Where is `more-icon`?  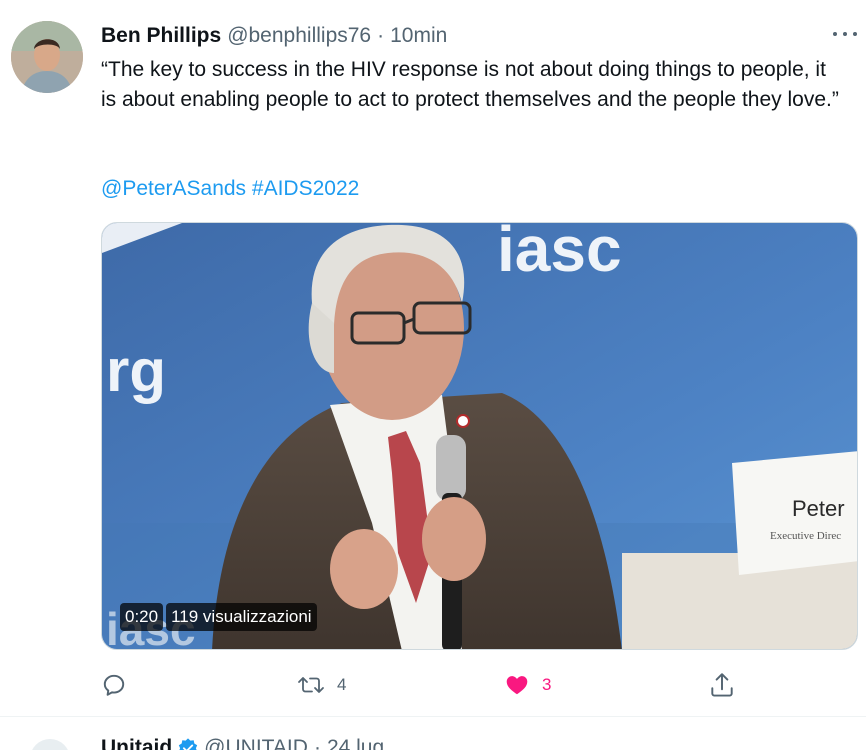
more-icon is located at coordinates (845, 34).